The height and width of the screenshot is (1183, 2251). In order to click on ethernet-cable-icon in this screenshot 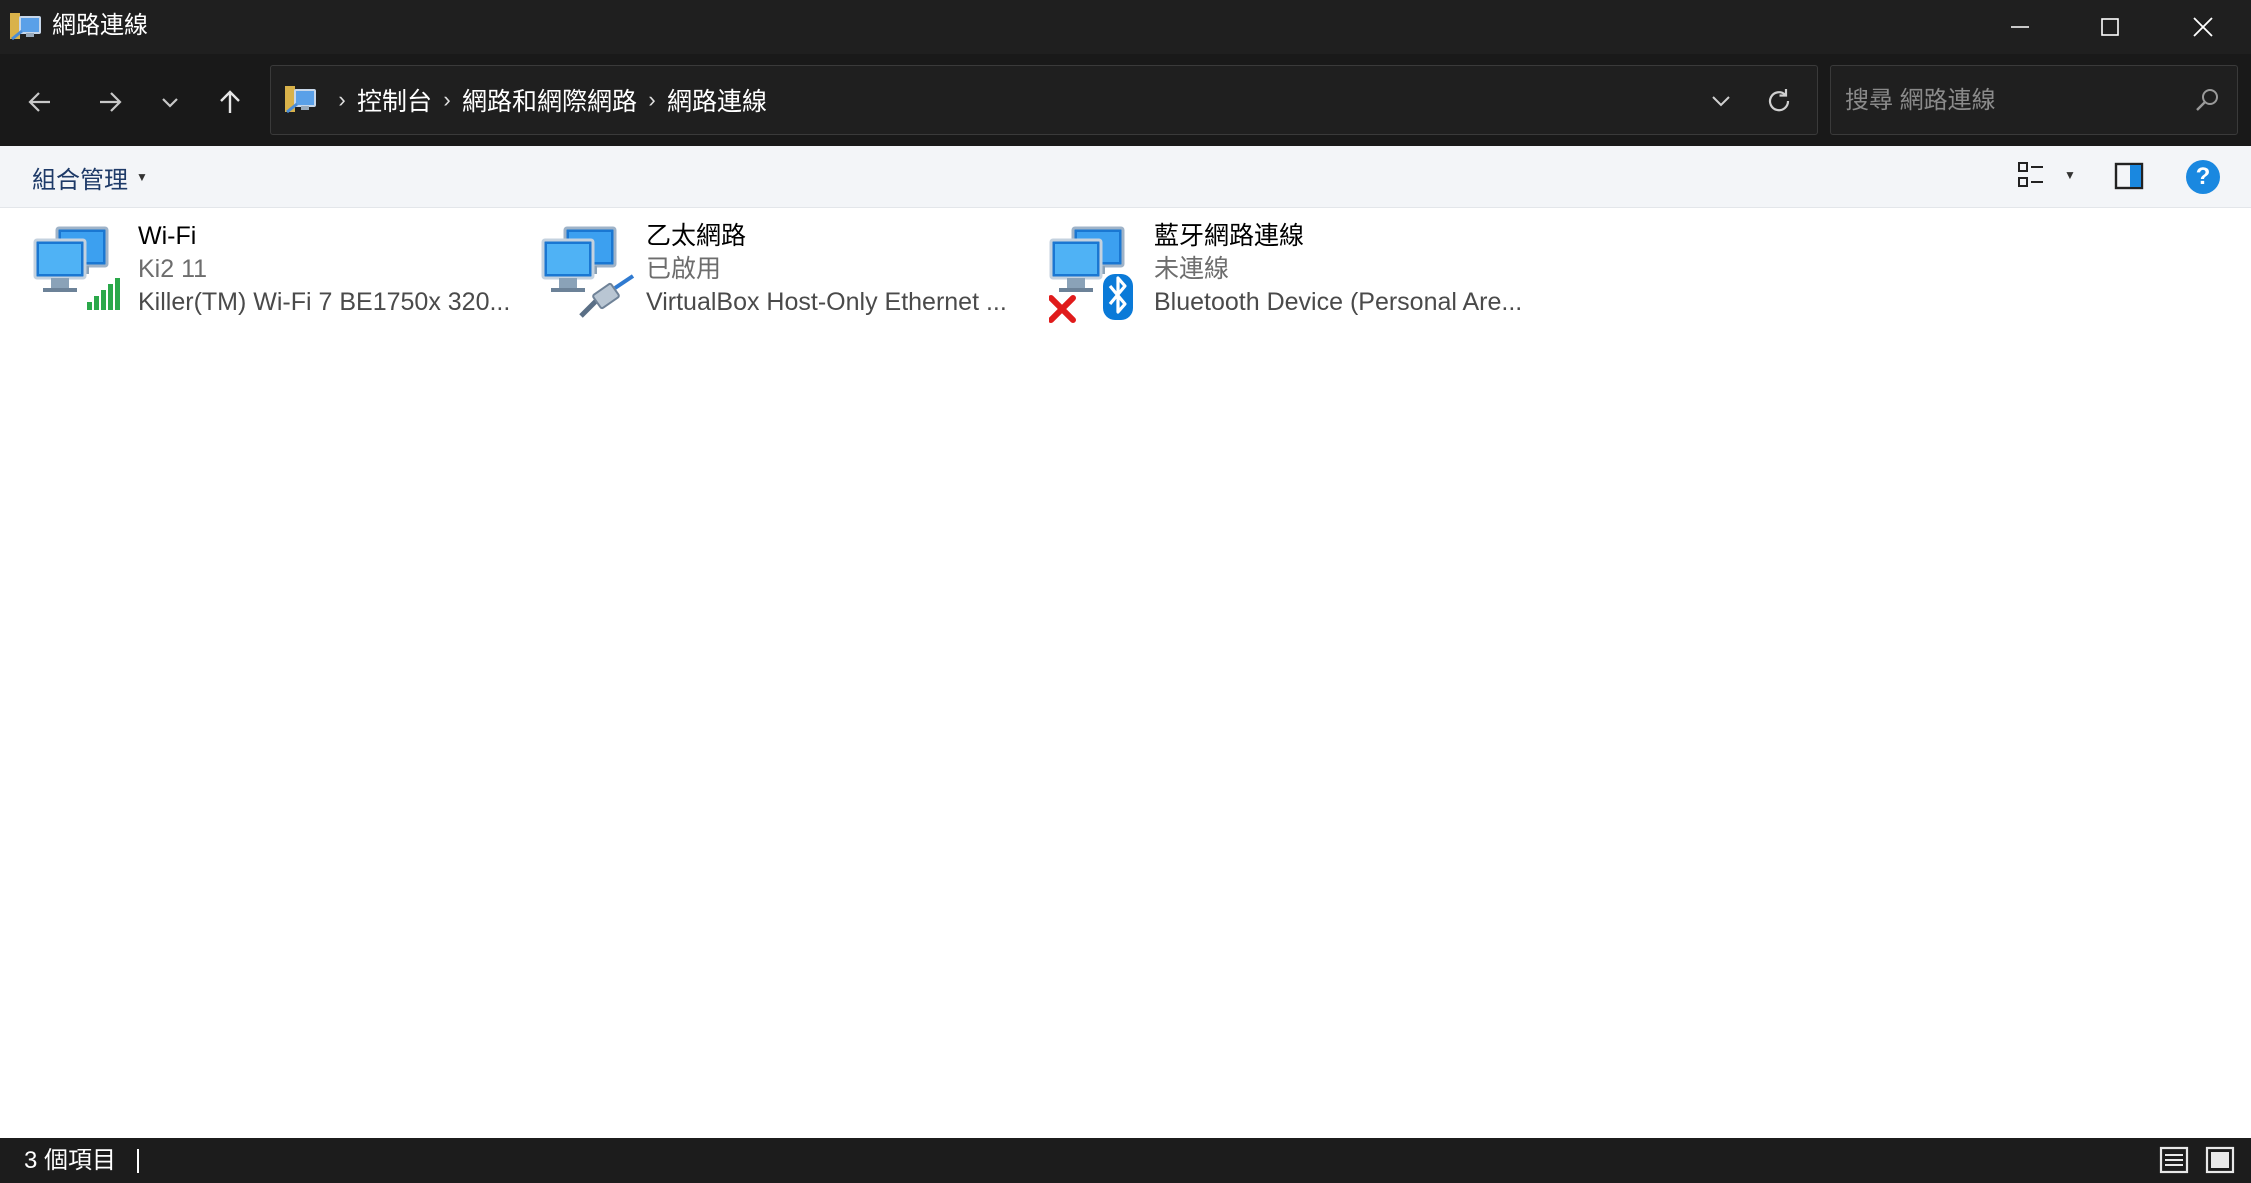, I will do `click(607, 296)`.